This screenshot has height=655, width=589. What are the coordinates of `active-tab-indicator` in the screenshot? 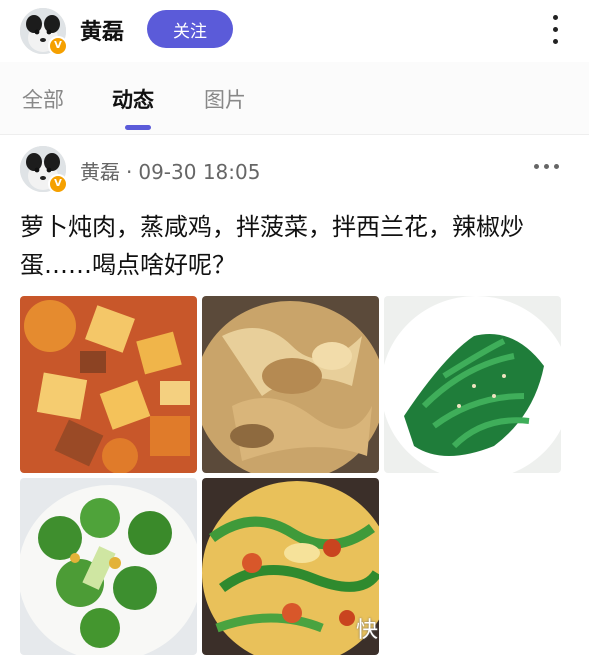 It's located at (138, 127).